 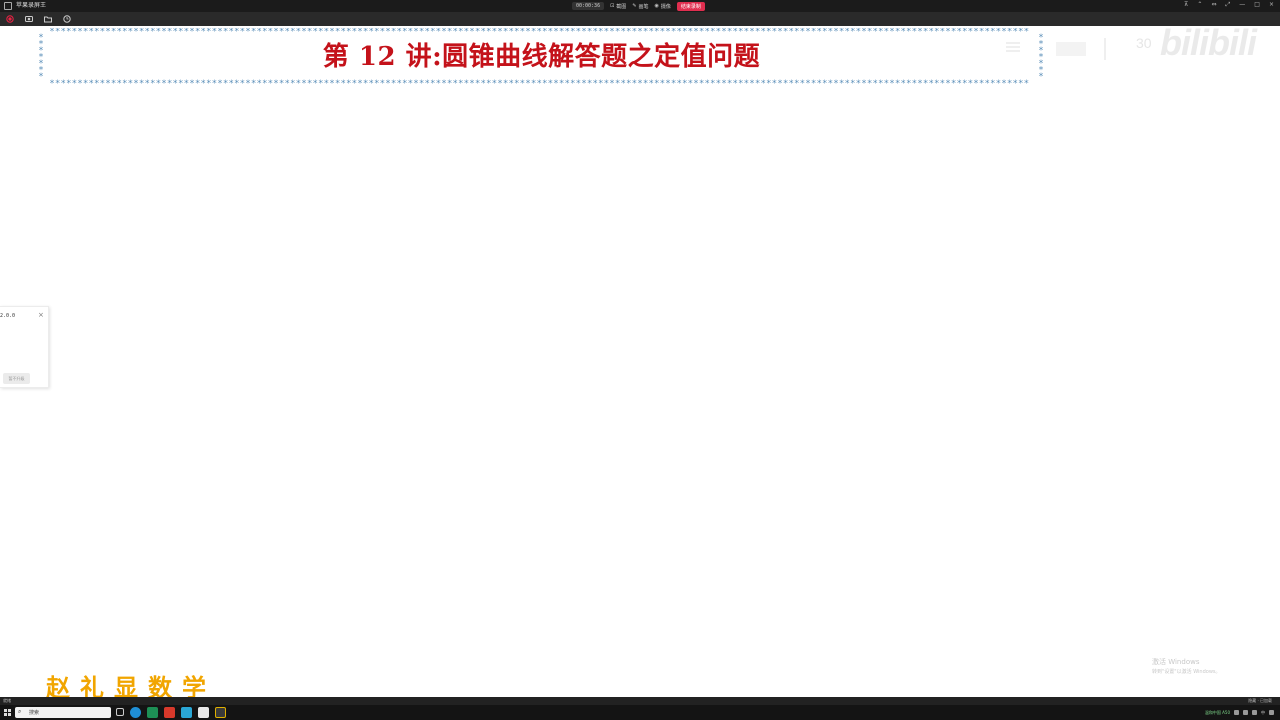 What do you see at coordinates (1271, 712) in the screenshot?
I see `notification-icon` at bounding box center [1271, 712].